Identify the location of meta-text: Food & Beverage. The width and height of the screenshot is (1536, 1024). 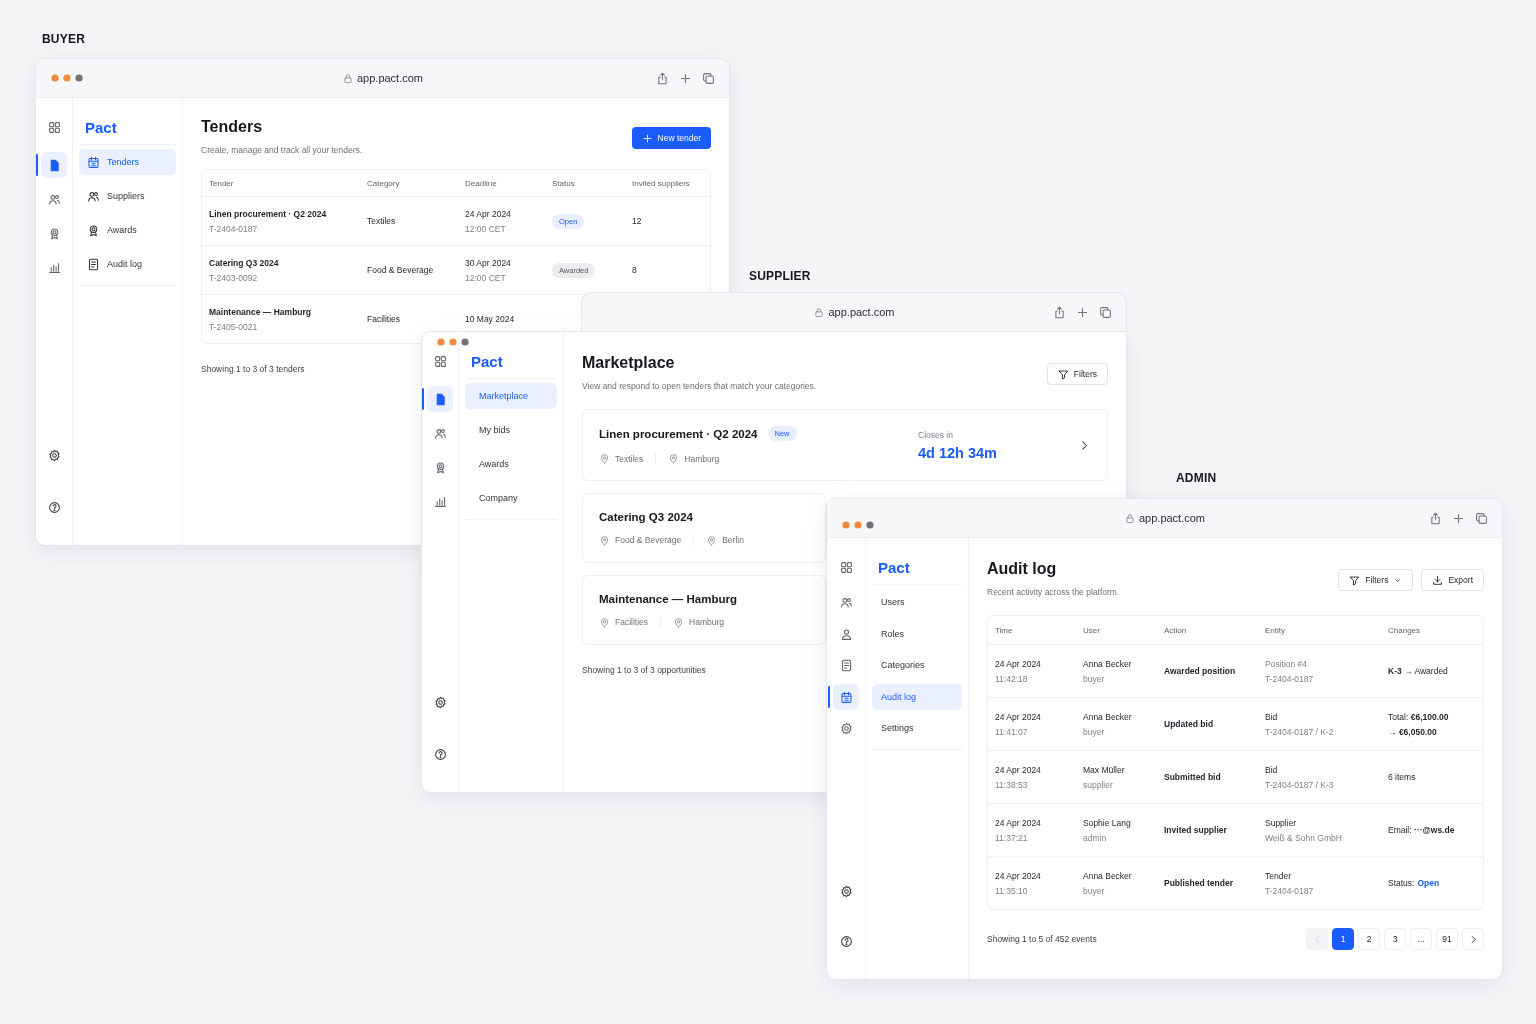
(648, 540).